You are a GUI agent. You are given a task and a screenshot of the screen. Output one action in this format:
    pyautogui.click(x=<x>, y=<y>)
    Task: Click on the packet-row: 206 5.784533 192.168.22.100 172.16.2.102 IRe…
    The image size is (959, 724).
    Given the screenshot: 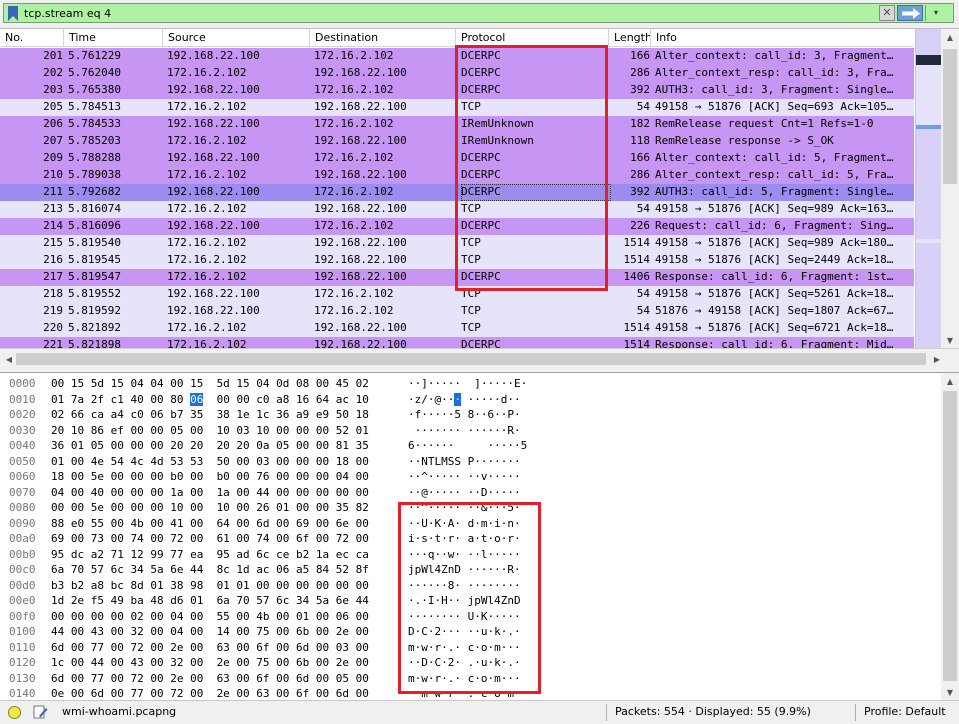 What is the action you would take?
    pyautogui.click(x=457, y=124)
    